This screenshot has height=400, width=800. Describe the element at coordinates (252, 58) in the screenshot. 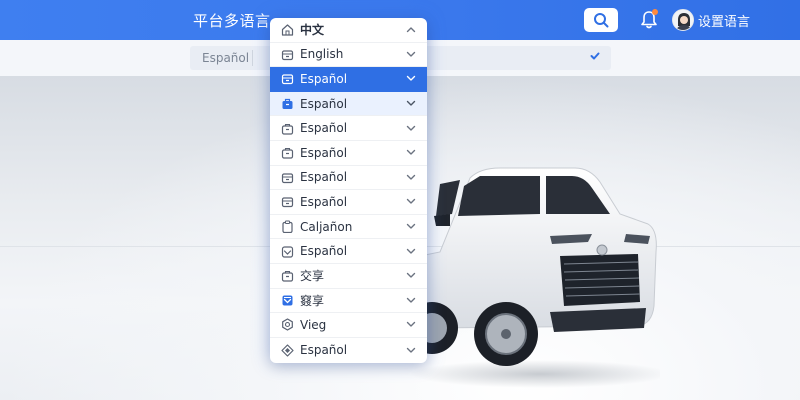

I see `divider` at that location.